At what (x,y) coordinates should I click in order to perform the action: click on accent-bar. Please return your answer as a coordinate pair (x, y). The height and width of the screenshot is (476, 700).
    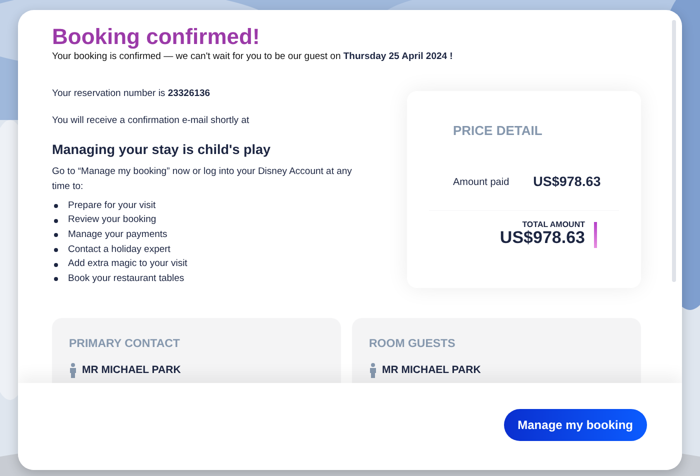
    Looking at the image, I should click on (595, 235).